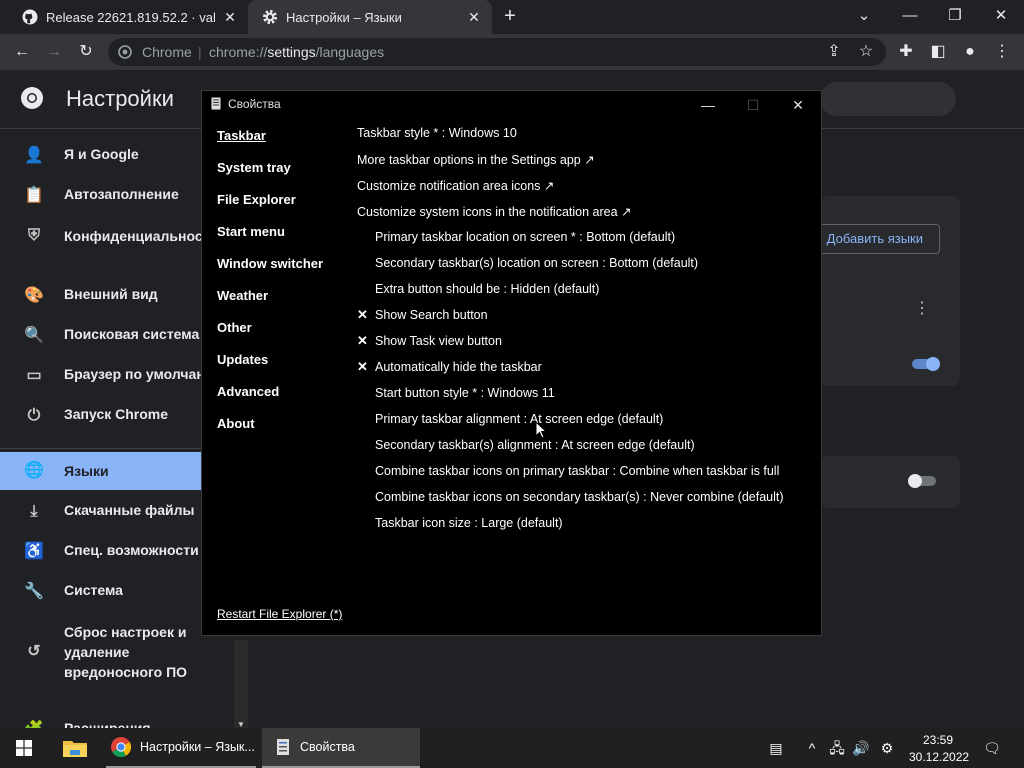 This screenshot has height=768, width=1024. What do you see at coordinates (242, 295) in the screenshot?
I see `dialog-tab-weather: Weather` at bounding box center [242, 295].